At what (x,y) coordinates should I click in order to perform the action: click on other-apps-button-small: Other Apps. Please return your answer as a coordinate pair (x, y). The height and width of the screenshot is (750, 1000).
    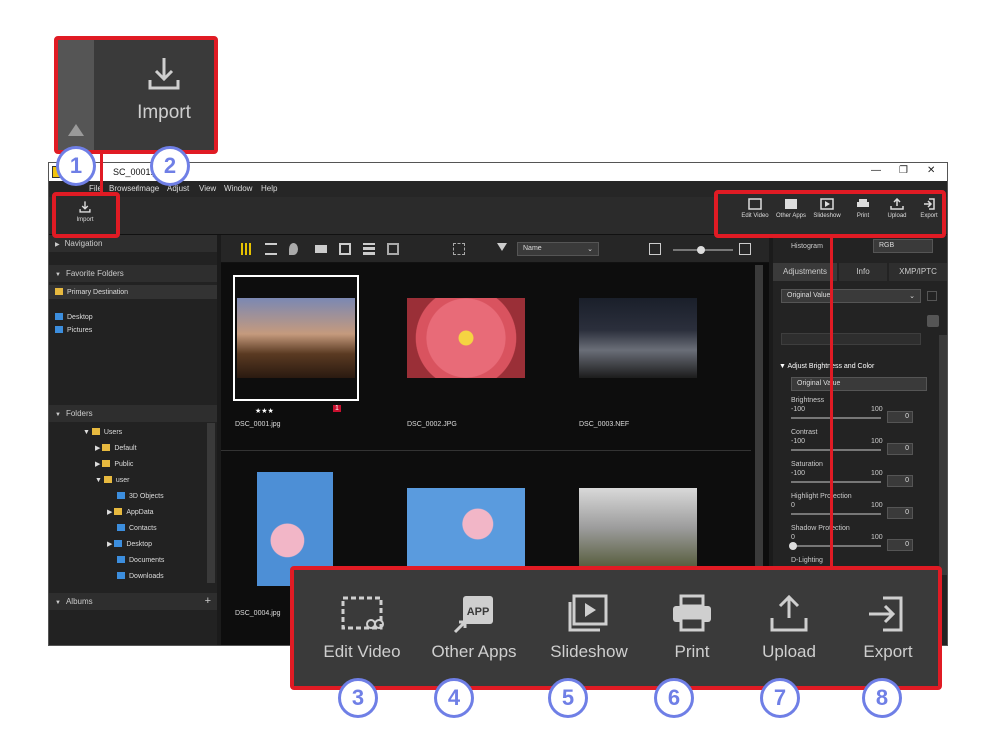
    Looking at the image, I should click on (791, 208).